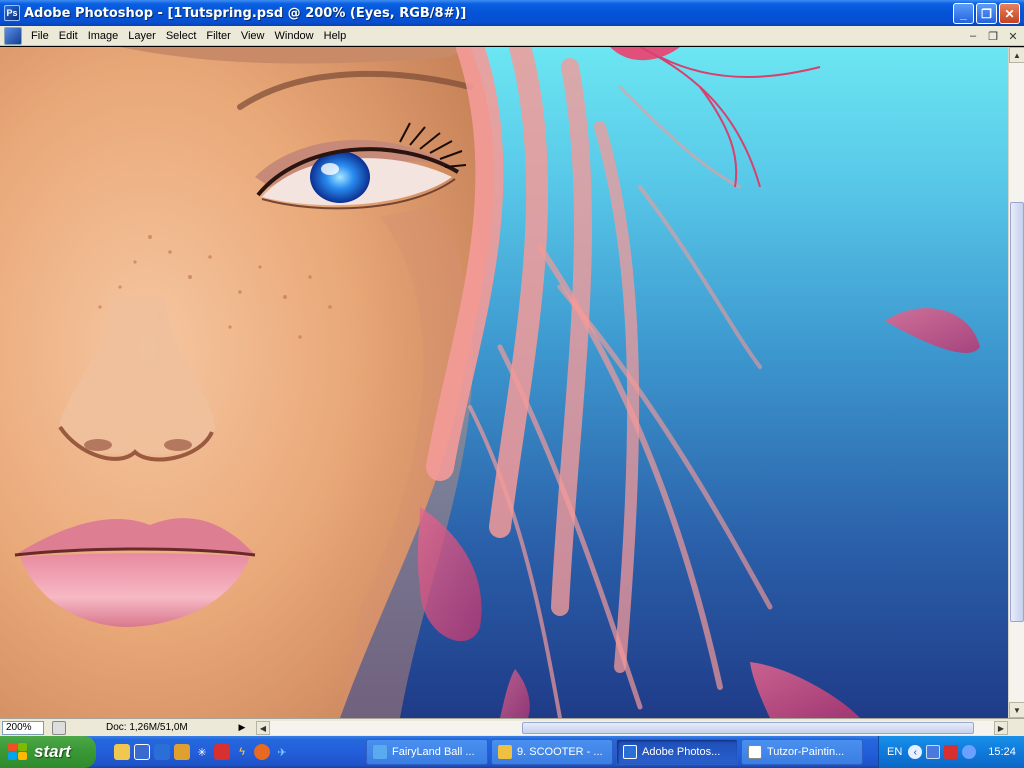  What do you see at coordinates (932, 330) in the screenshot?
I see `petal-right` at bounding box center [932, 330].